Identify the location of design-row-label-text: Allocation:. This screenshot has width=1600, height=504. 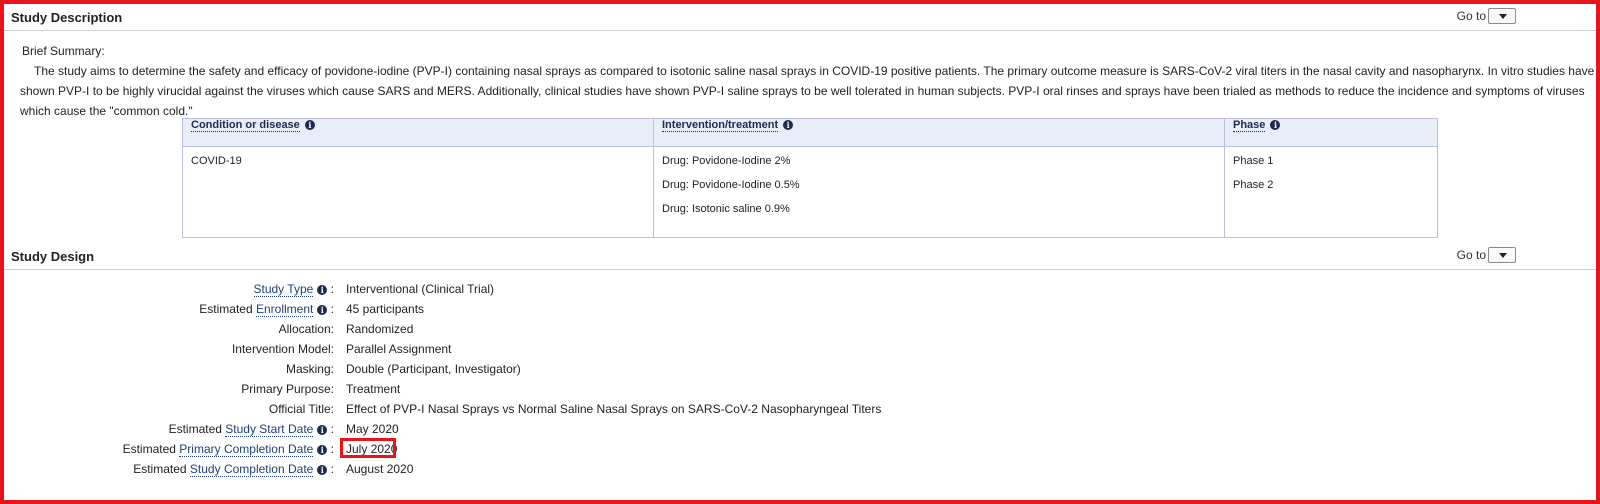
(306, 329).